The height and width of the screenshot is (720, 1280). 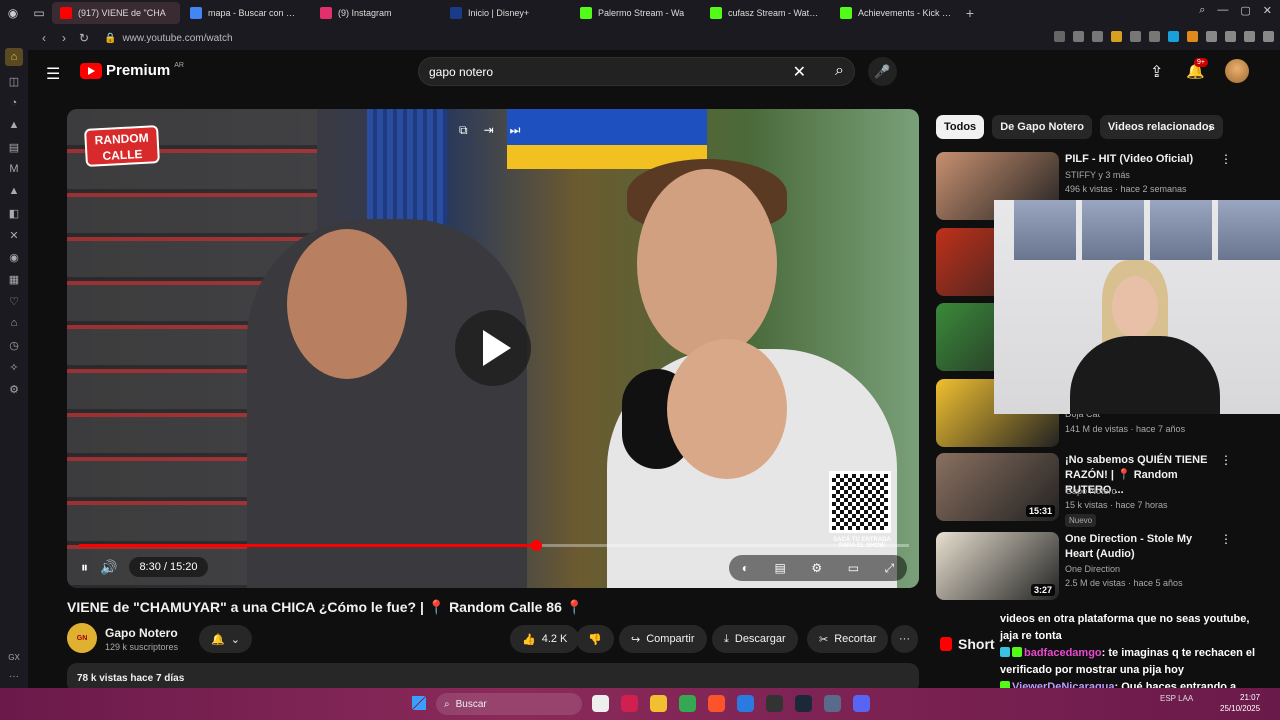 I want to click on gamepad-icon: ◫, so click(x=14, y=81).